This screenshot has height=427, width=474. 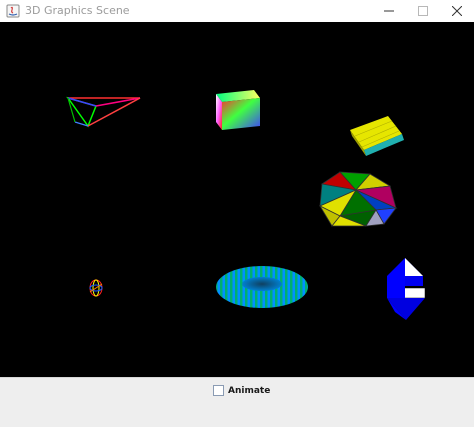 What do you see at coordinates (77, 10) in the screenshot?
I see `window-title: 3D Graphics Scene` at bounding box center [77, 10].